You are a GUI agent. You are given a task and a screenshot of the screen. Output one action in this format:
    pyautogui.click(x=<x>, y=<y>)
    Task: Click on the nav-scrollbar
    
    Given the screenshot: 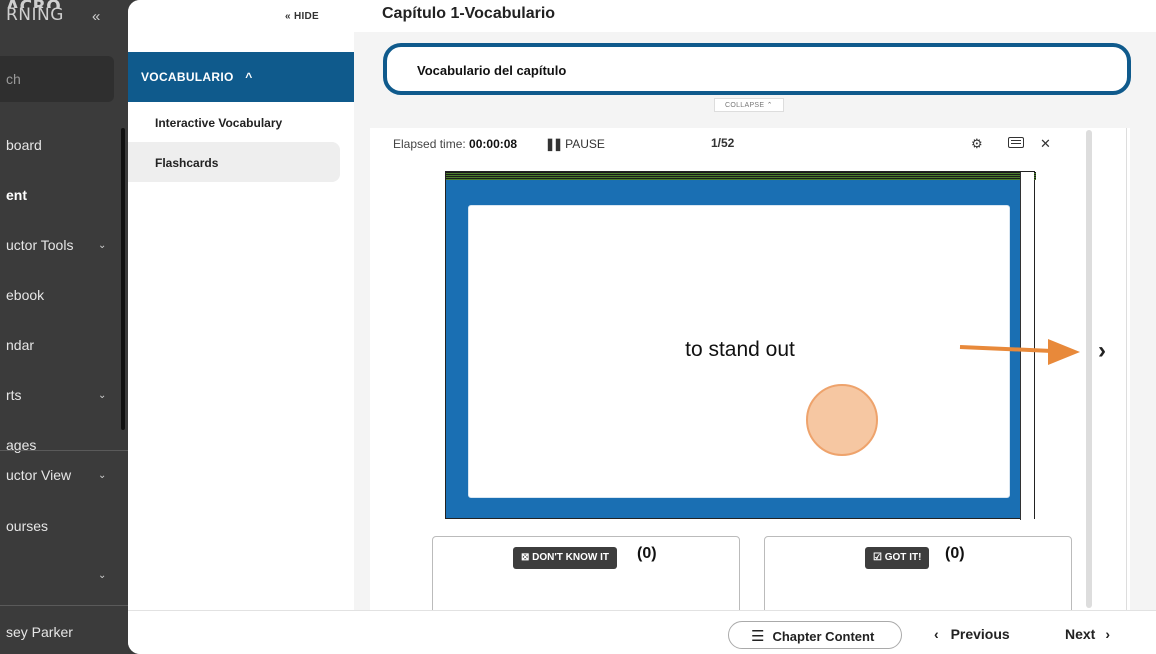 What is the action you would take?
    pyautogui.click(x=123, y=279)
    